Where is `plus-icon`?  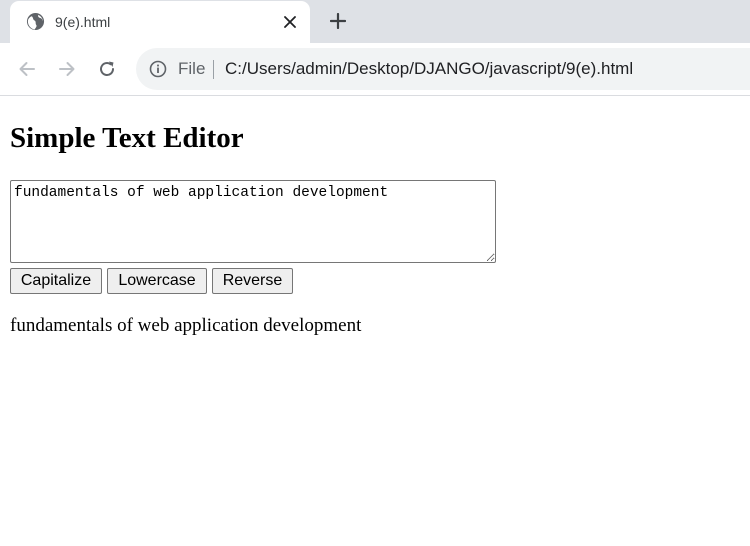
plus-icon is located at coordinates (338, 21).